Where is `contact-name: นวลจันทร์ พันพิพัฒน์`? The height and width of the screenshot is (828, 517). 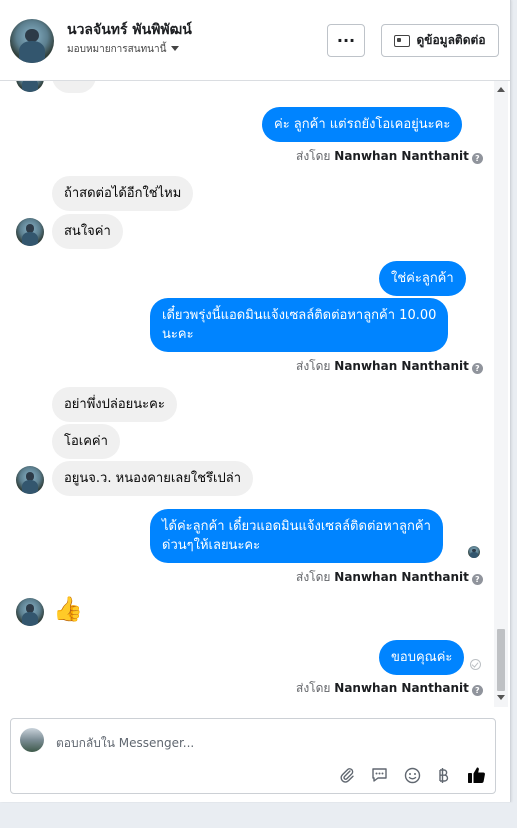
contact-name: นวลจันทร์ พันพิพัฒน์ is located at coordinates (129, 30).